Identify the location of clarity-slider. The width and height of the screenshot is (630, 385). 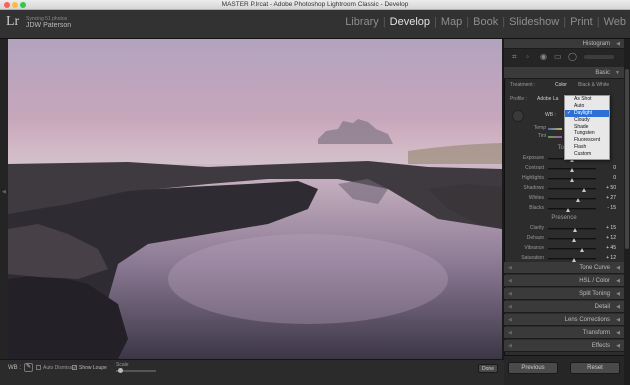
(572, 229).